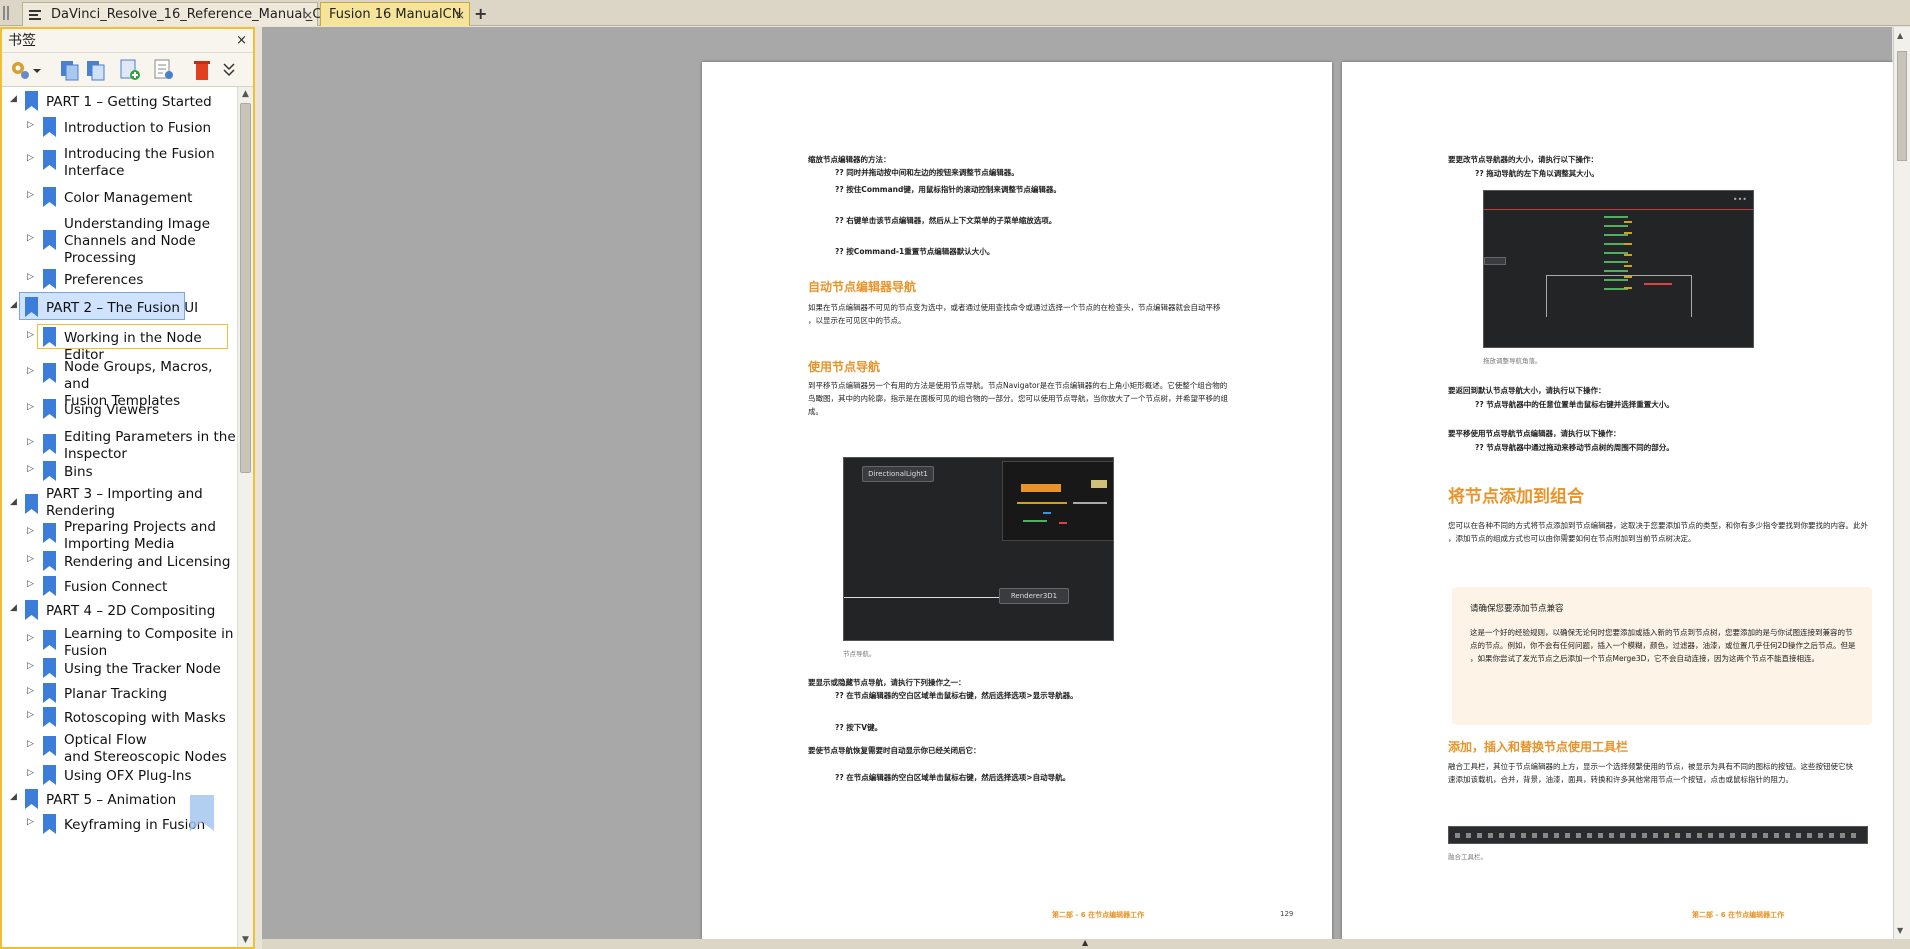  What do you see at coordinates (164, 70) in the screenshot?
I see `bookmark-properties-icon` at bounding box center [164, 70].